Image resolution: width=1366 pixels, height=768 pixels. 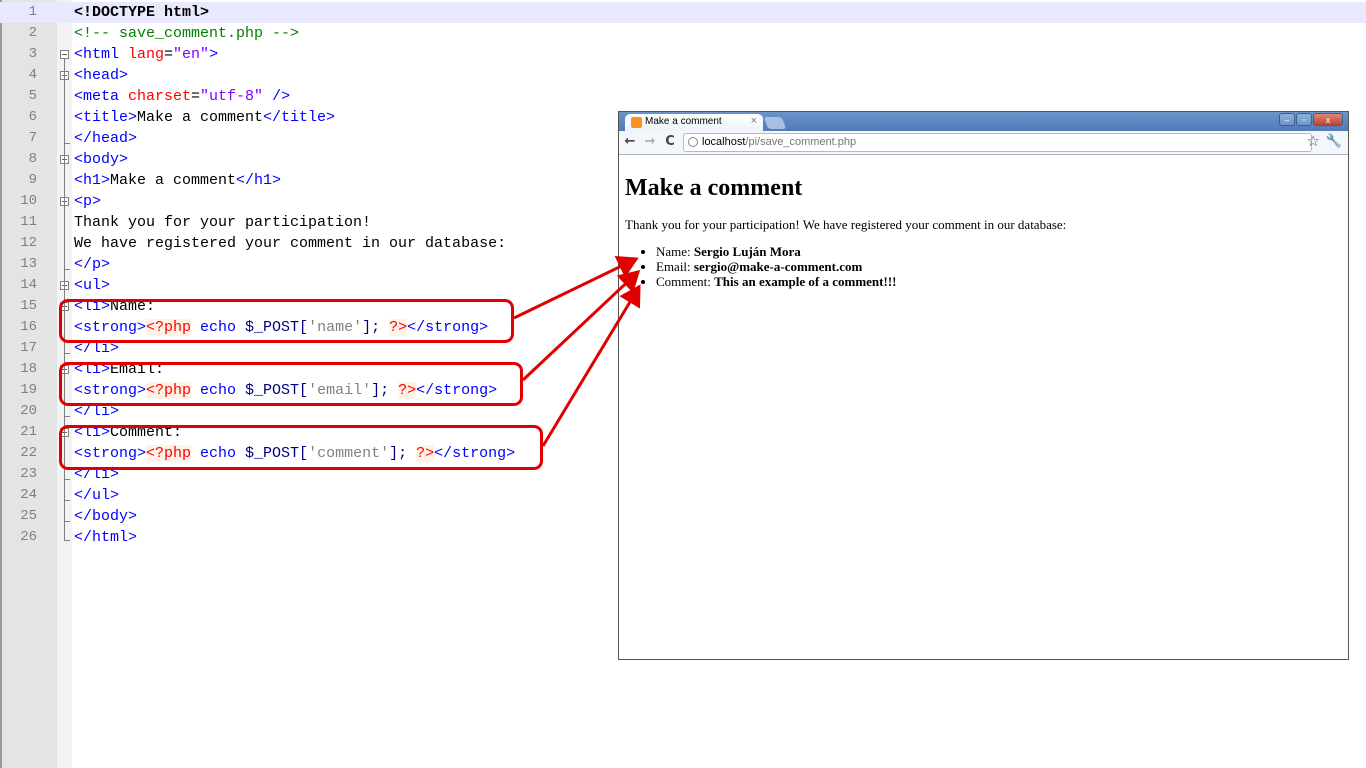 I want to click on list-item-value: This an example of a comment!!!, so click(x=805, y=281).